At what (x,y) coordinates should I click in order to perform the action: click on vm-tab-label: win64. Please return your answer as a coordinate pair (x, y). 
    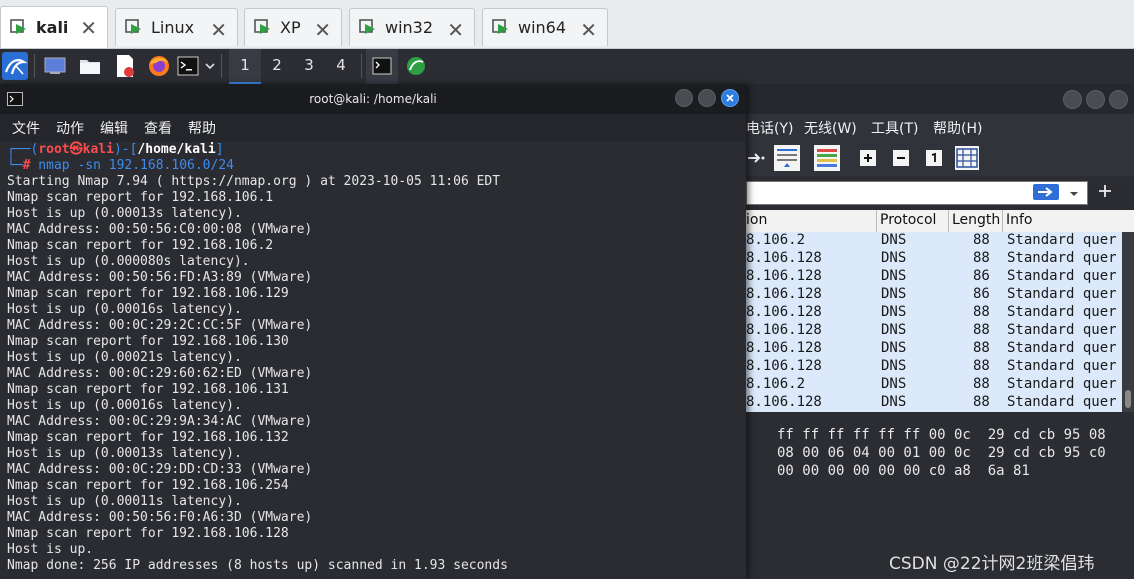
    Looking at the image, I should click on (542, 27).